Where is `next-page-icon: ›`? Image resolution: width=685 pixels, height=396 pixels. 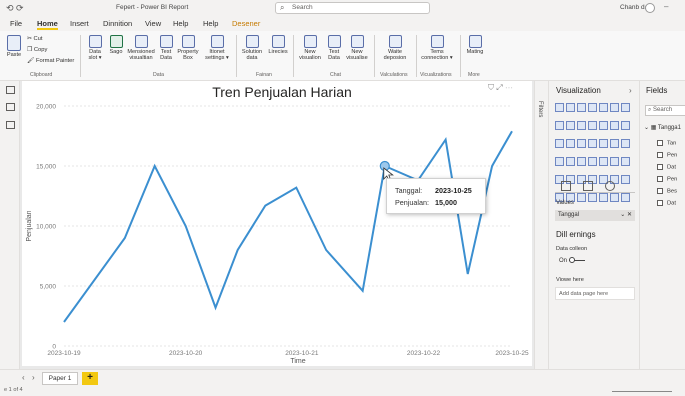
next-page-icon: › is located at coordinates (33, 377).